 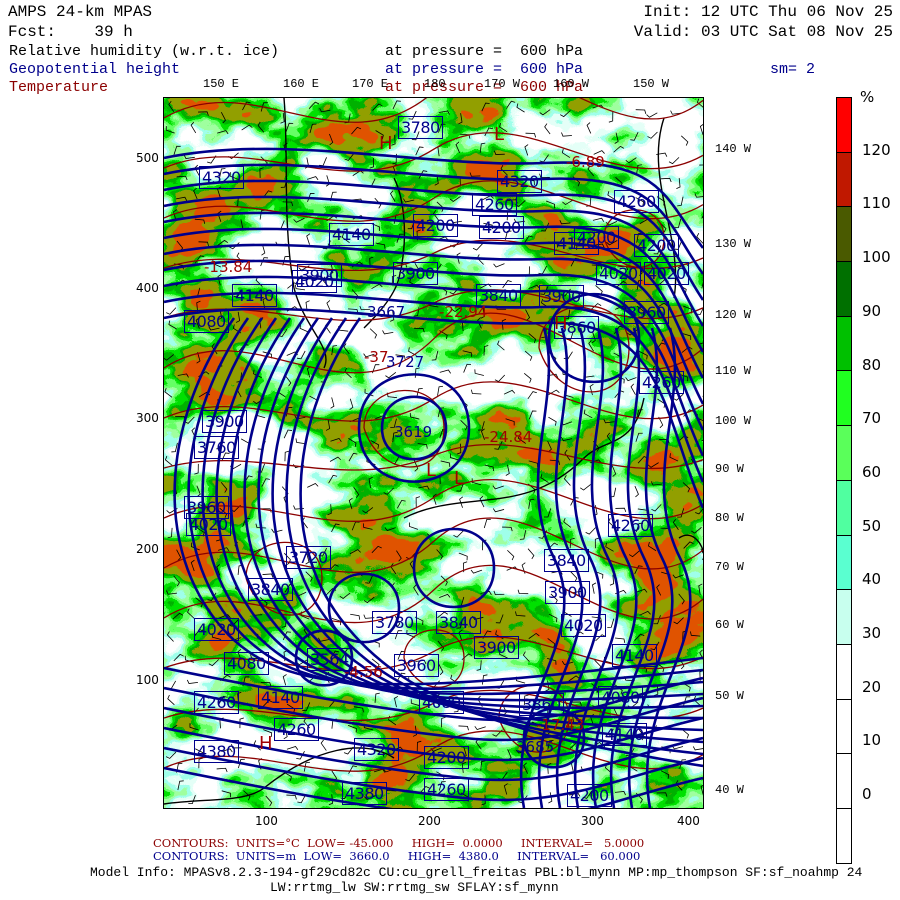 I want to click on field-rh-level: at pressure = 600 hPa, so click(x=484, y=51).